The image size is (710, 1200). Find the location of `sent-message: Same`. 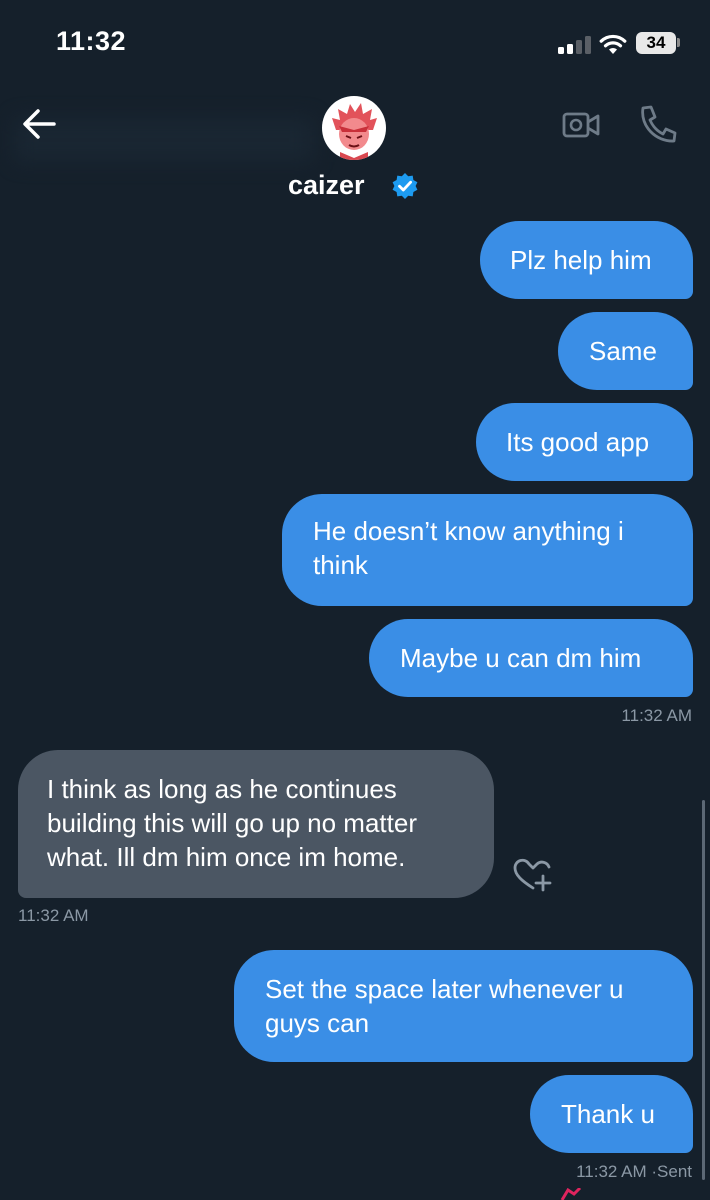

sent-message: Same is located at coordinates (625, 351).